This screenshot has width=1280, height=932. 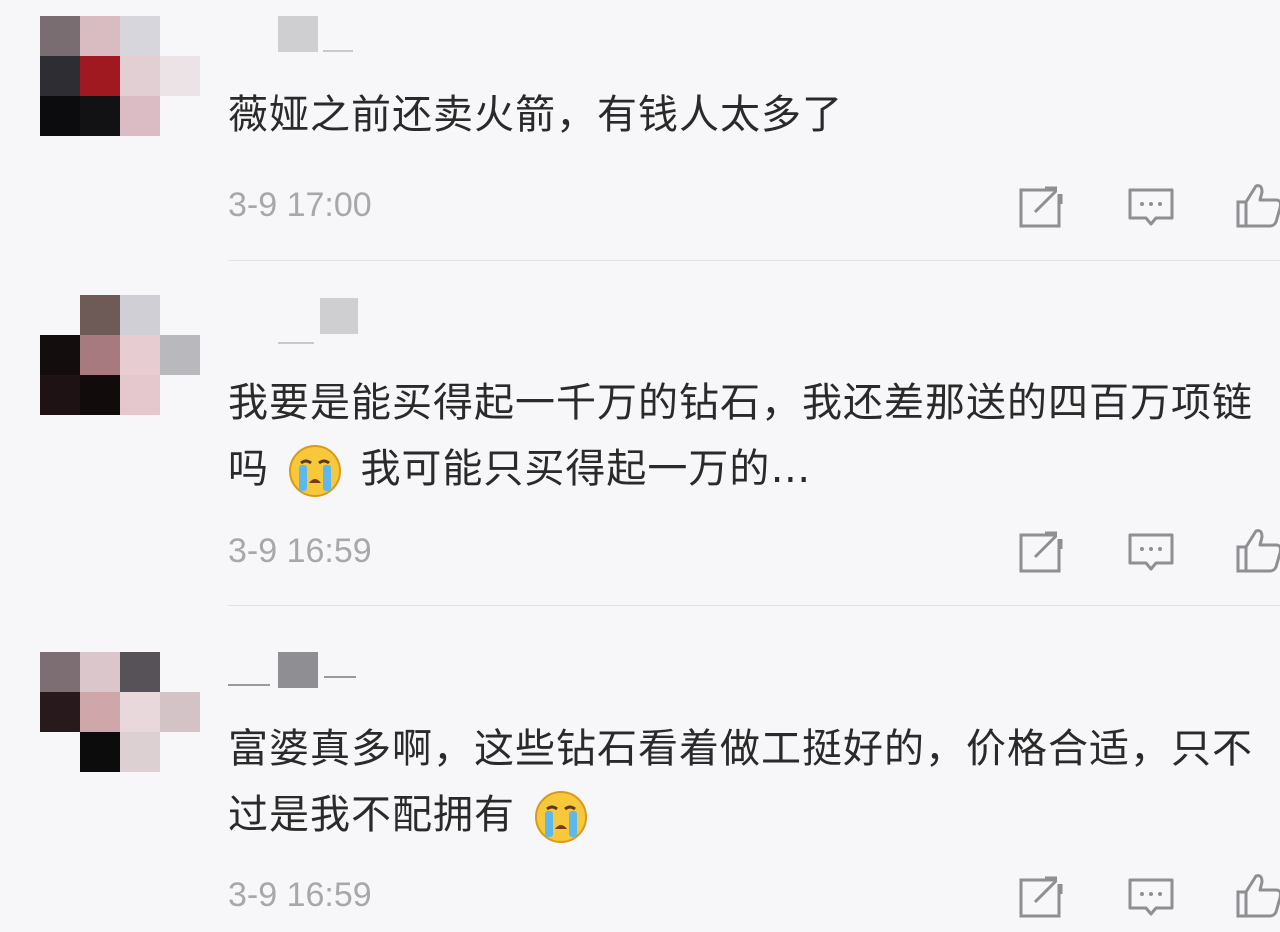 I want to click on comment-text: 薇娅之前还卖火箭，有钱人太多了, so click(x=535, y=115).